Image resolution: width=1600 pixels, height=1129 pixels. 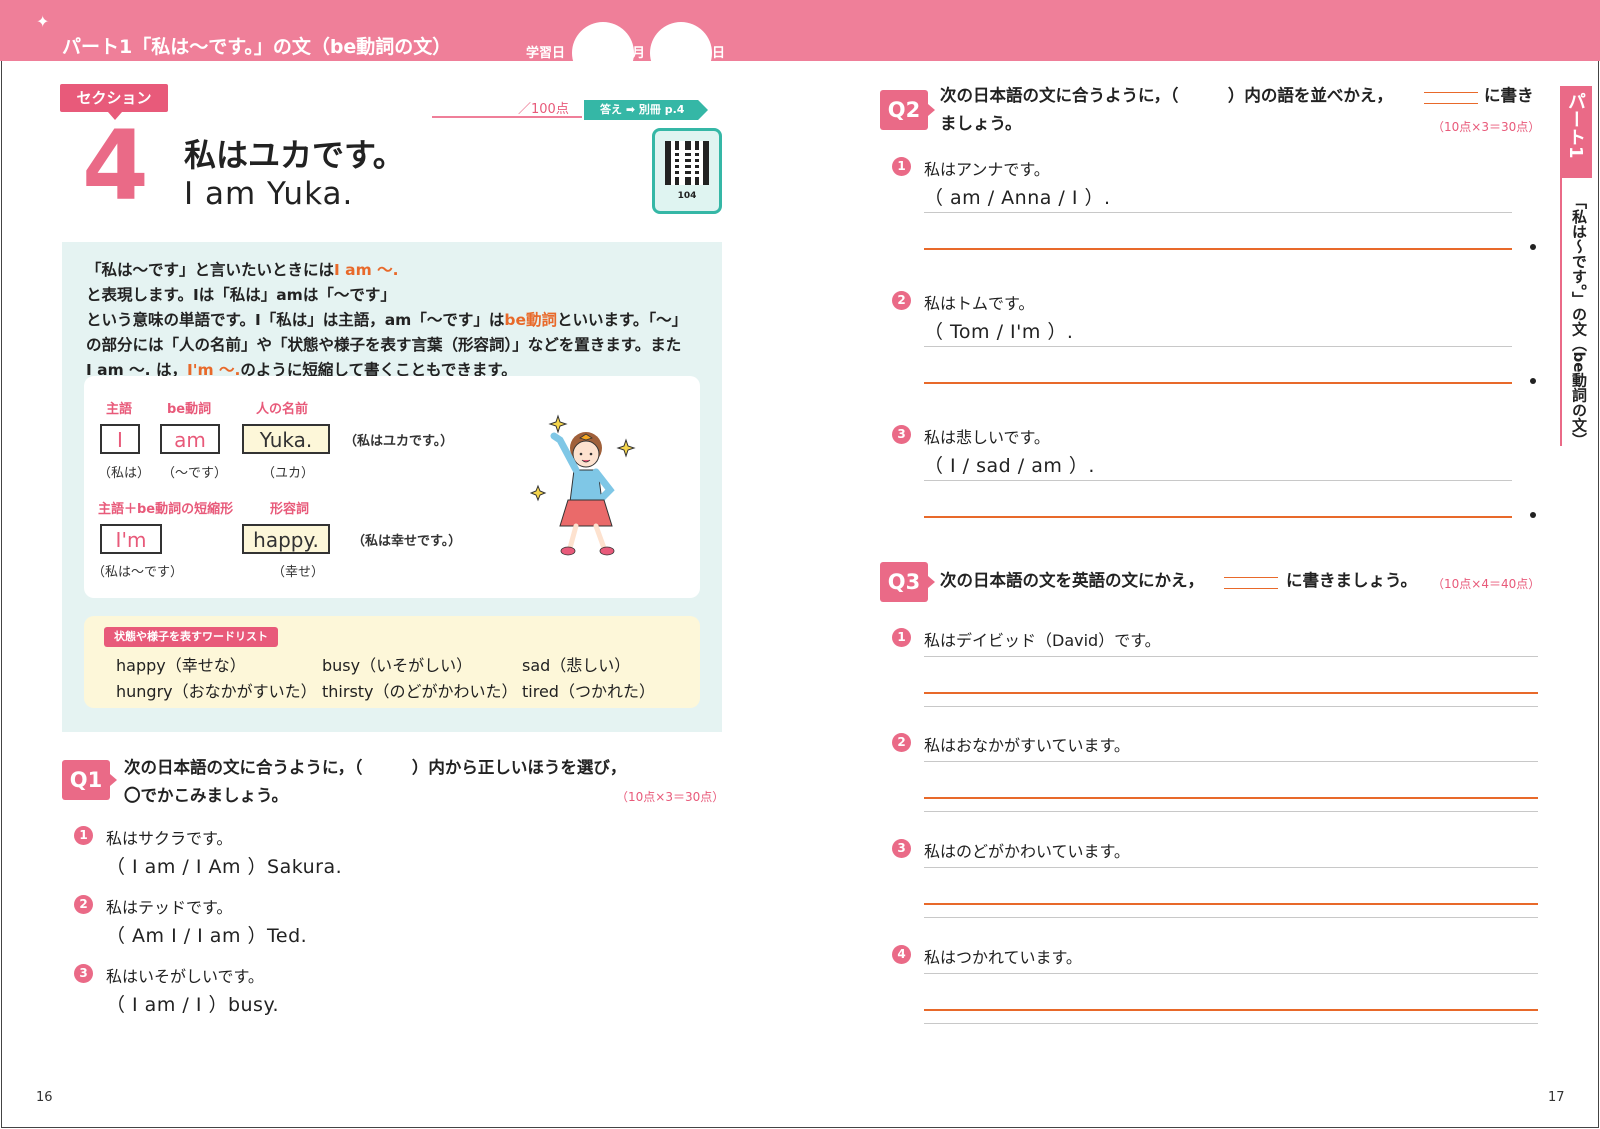 I want to click on q1-item3-jp: 私はいそがしいです。, so click(x=185, y=976).